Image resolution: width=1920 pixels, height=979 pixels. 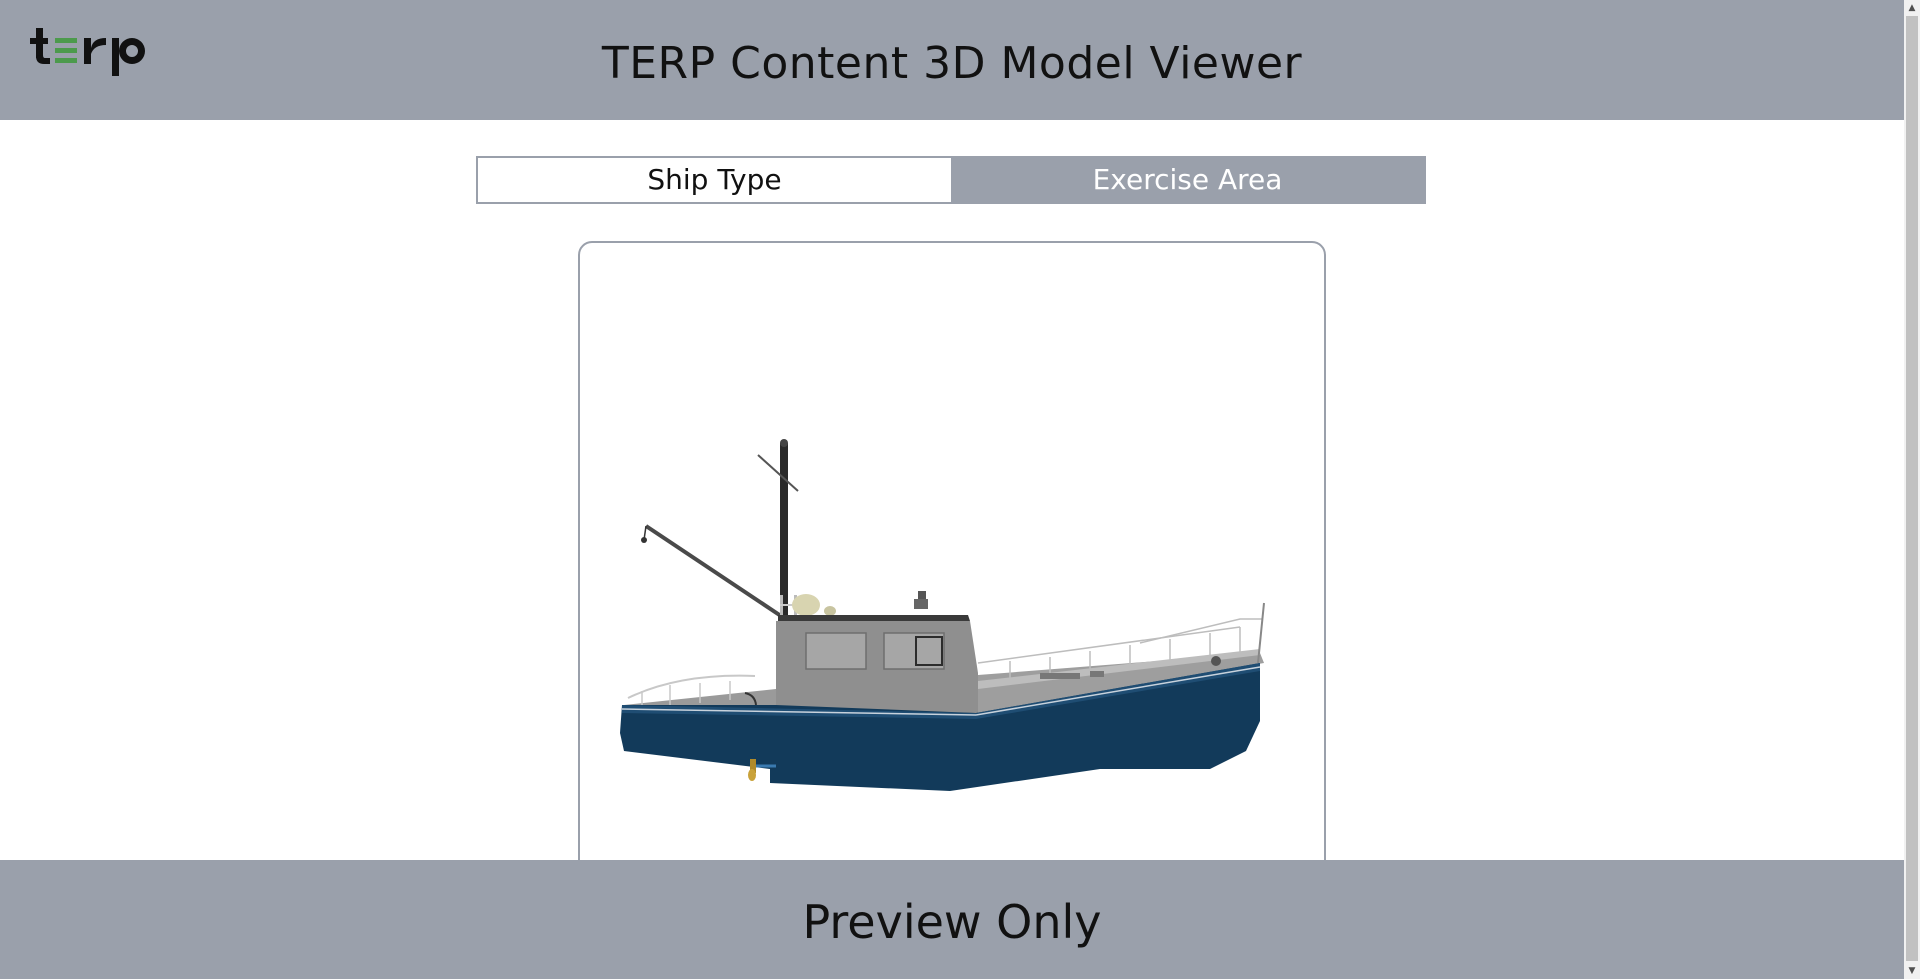 I want to click on scroll-down-arrow-icon: ▼, so click(x=1912, y=971).